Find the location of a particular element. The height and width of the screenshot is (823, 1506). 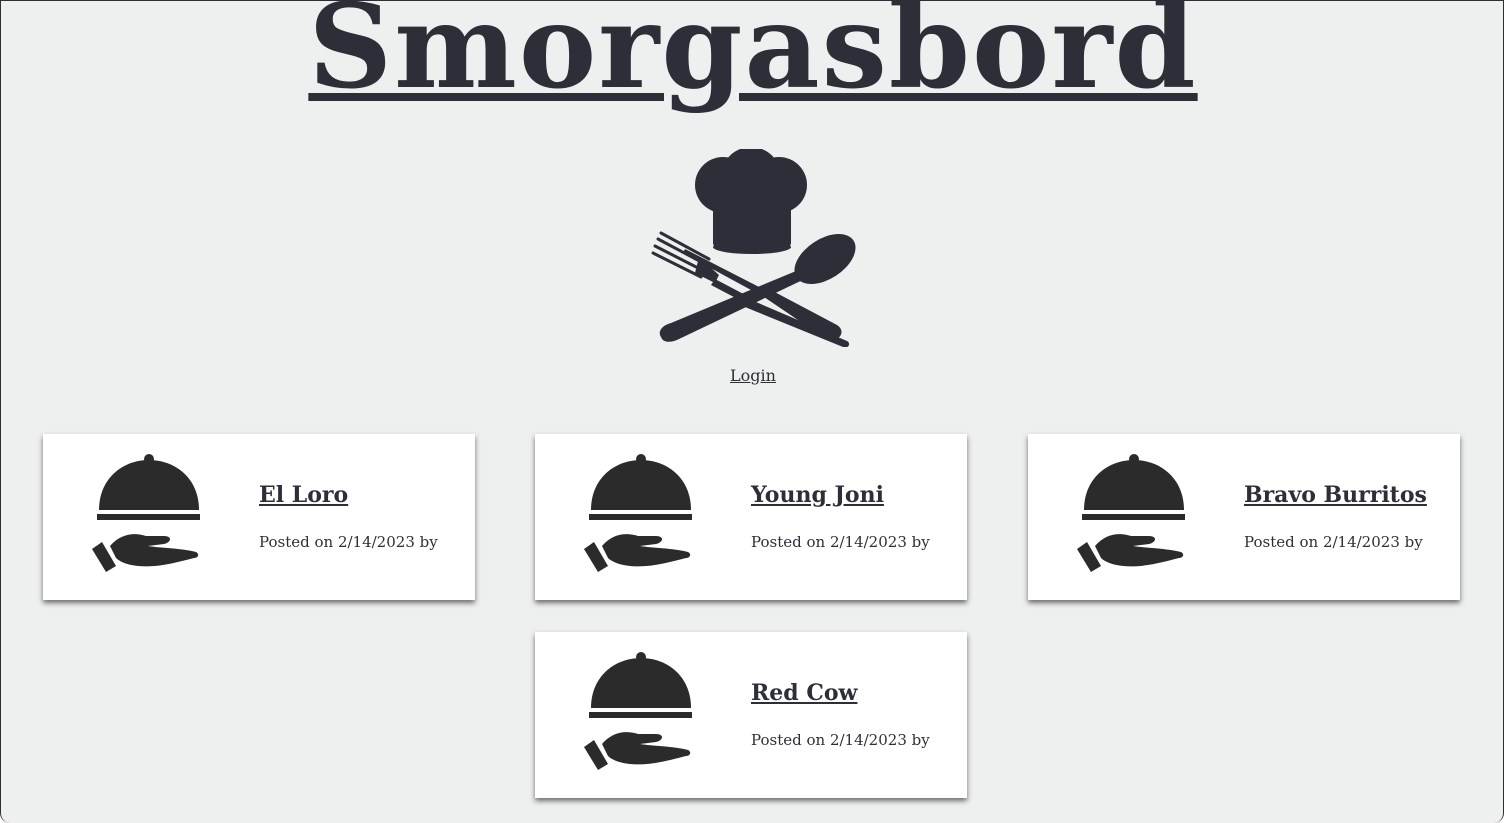

login-link: Login is located at coordinates (752, 375).